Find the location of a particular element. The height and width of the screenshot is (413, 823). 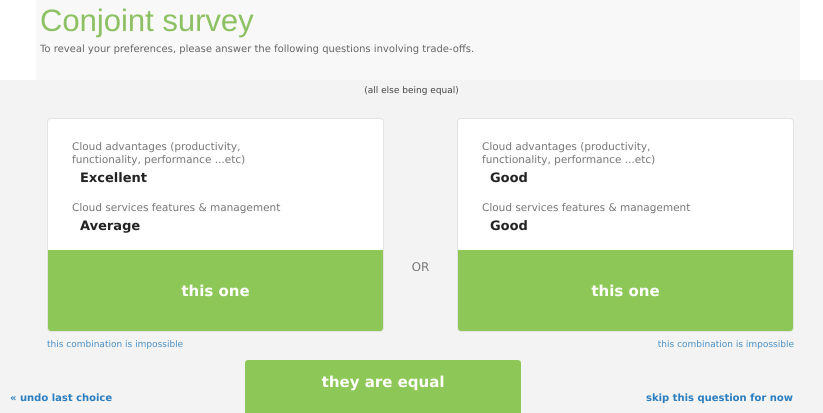

page-title: Conjoint survey is located at coordinates (147, 21).